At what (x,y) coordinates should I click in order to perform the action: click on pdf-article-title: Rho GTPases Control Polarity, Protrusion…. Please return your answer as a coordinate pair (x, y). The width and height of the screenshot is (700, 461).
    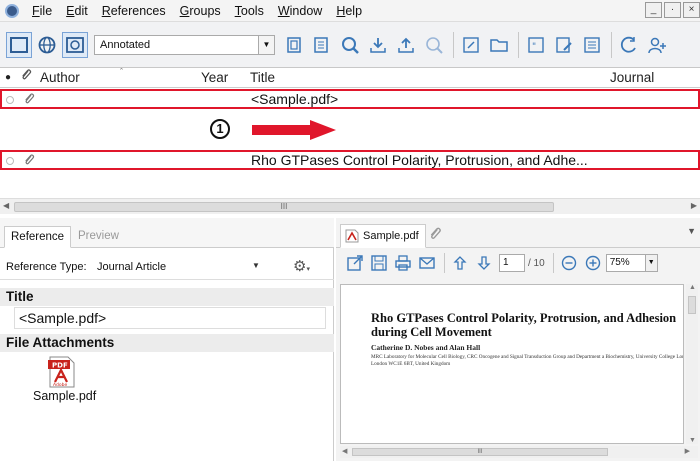
    Looking at the image, I should click on (524, 325).